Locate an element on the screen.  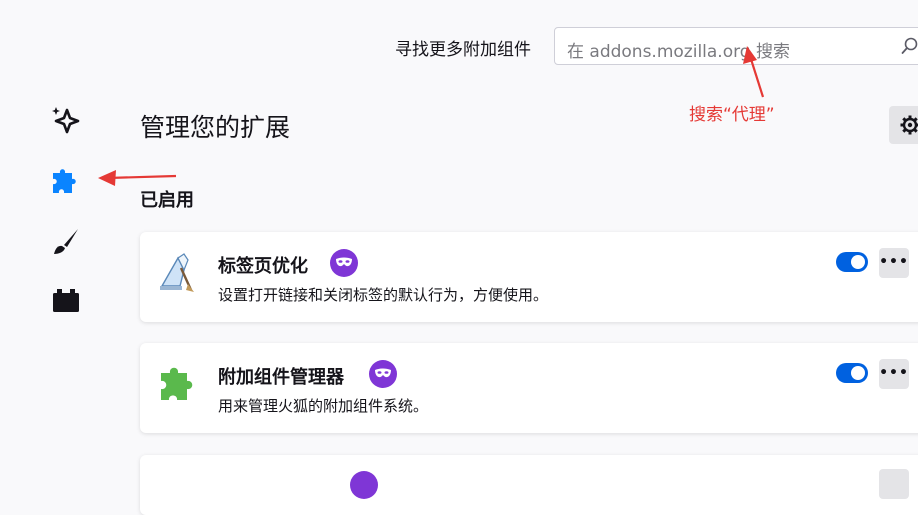
extension-name: 标签页优化 is located at coordinates (263, 266).